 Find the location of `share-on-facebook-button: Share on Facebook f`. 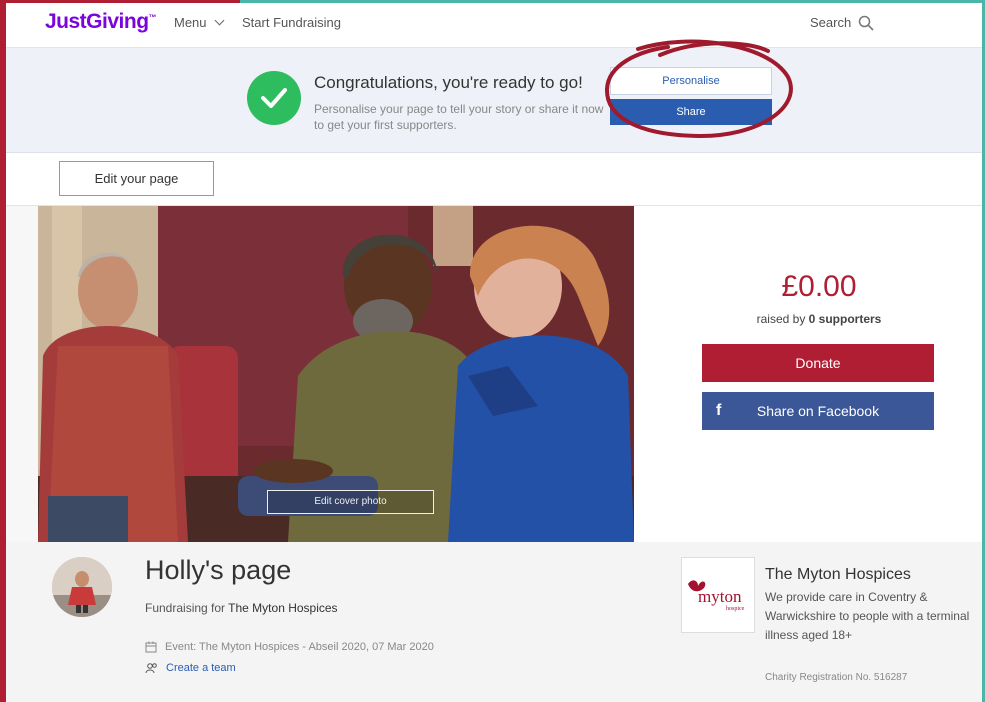

share-on-facebook-button: Share on Facebook f is located at coordinates (818, 411).